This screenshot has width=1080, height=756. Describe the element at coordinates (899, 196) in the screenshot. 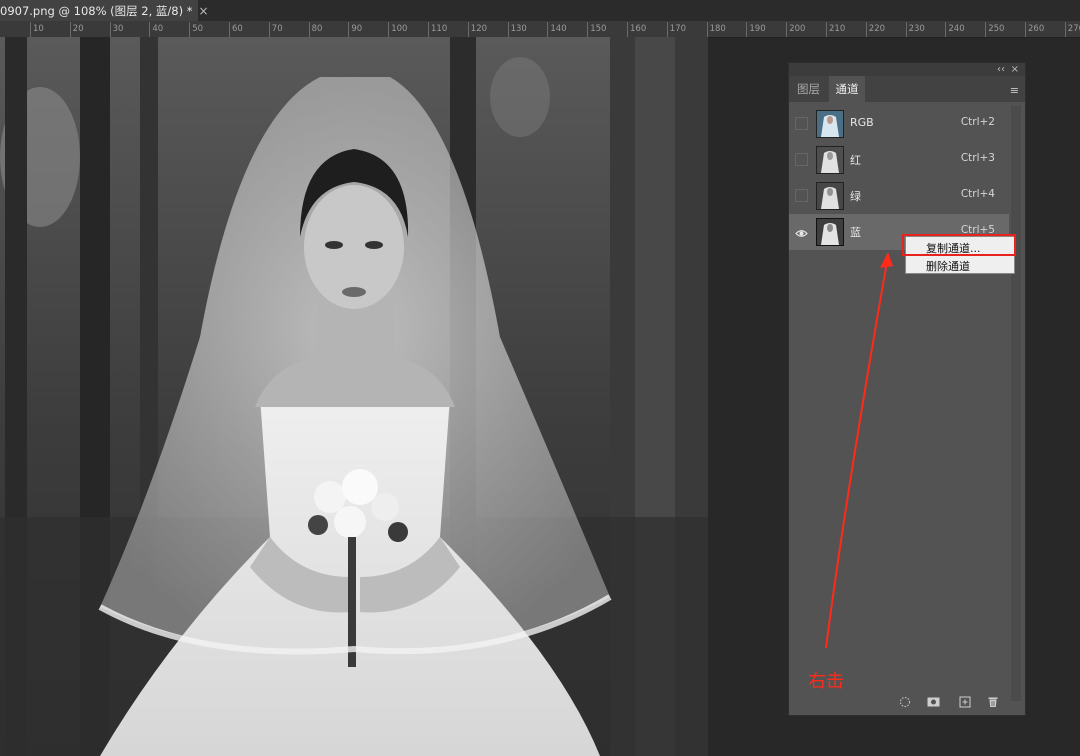

I see `channel-row-green: 绿 Ctrl+4` at that location.